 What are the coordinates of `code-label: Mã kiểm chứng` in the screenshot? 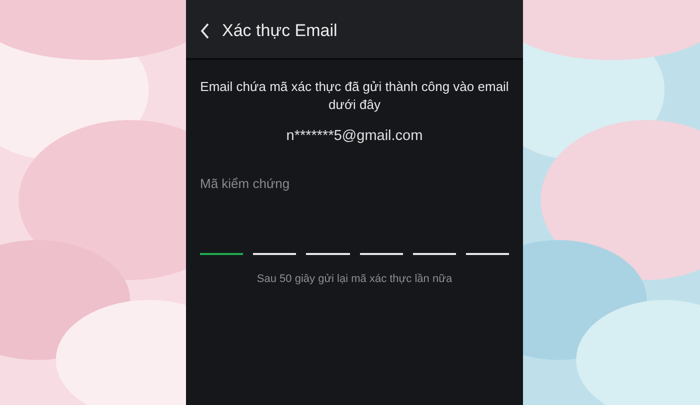 It's located at (245, 183).